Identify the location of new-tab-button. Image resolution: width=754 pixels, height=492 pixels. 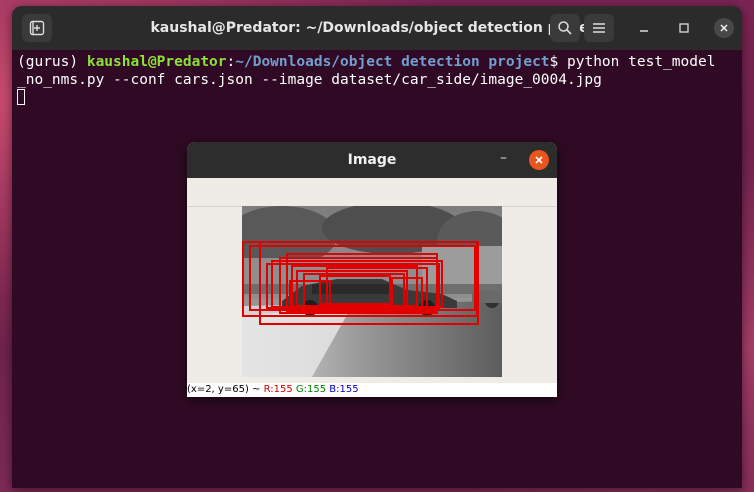
(37, 28).